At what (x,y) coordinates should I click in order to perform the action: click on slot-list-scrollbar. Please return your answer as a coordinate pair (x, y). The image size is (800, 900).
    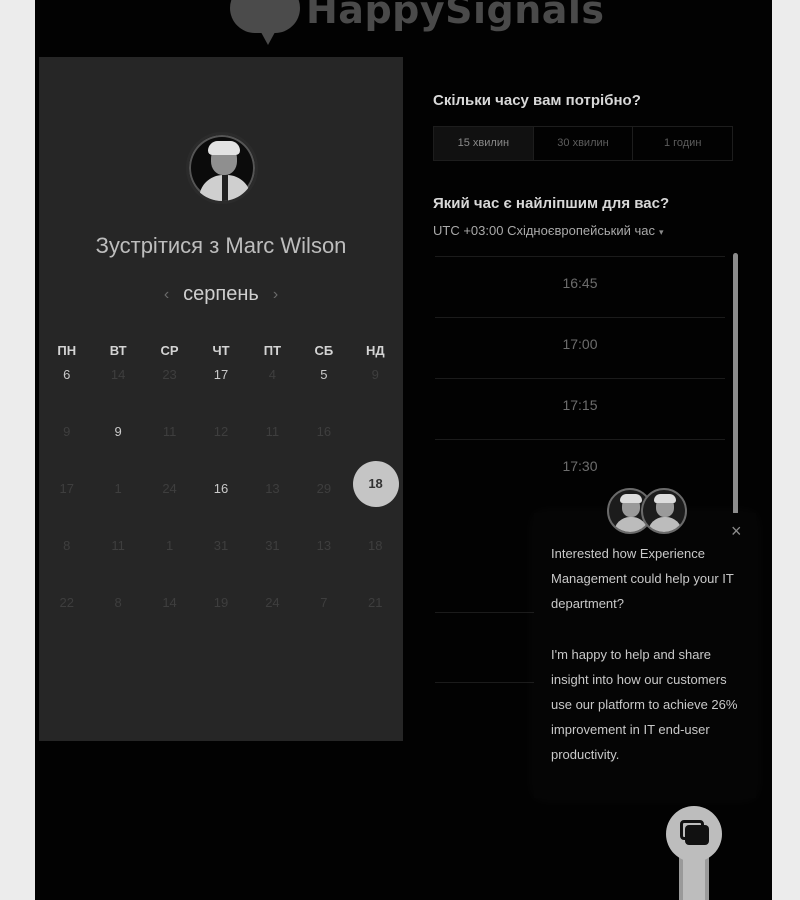
    Looking at the image, I should click on (735, 384).